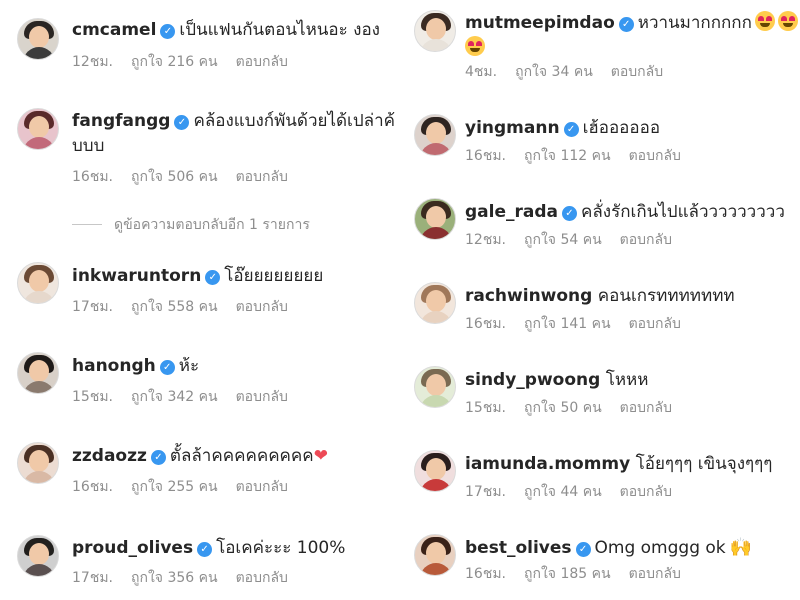  What do you see at coordinates (121, 121) in the screenshot?
I see `username: fangfangg` at bounding box center [121, 121].